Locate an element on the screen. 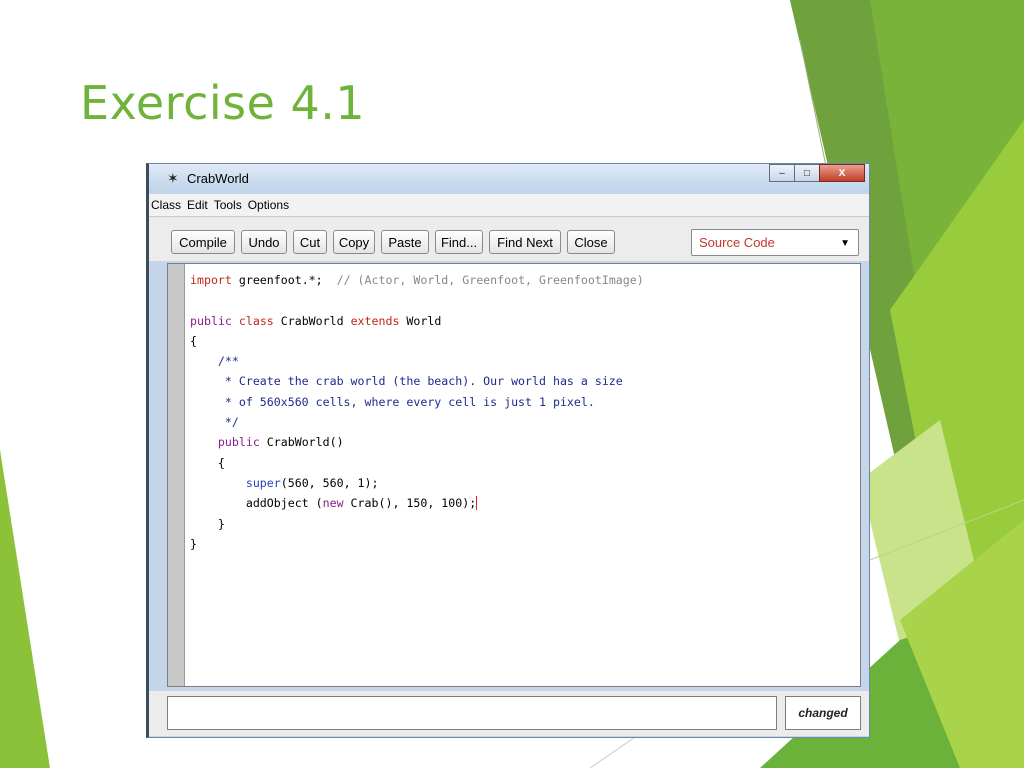  greenfoot-icon: ✶ is located at coordinates (173, 178).